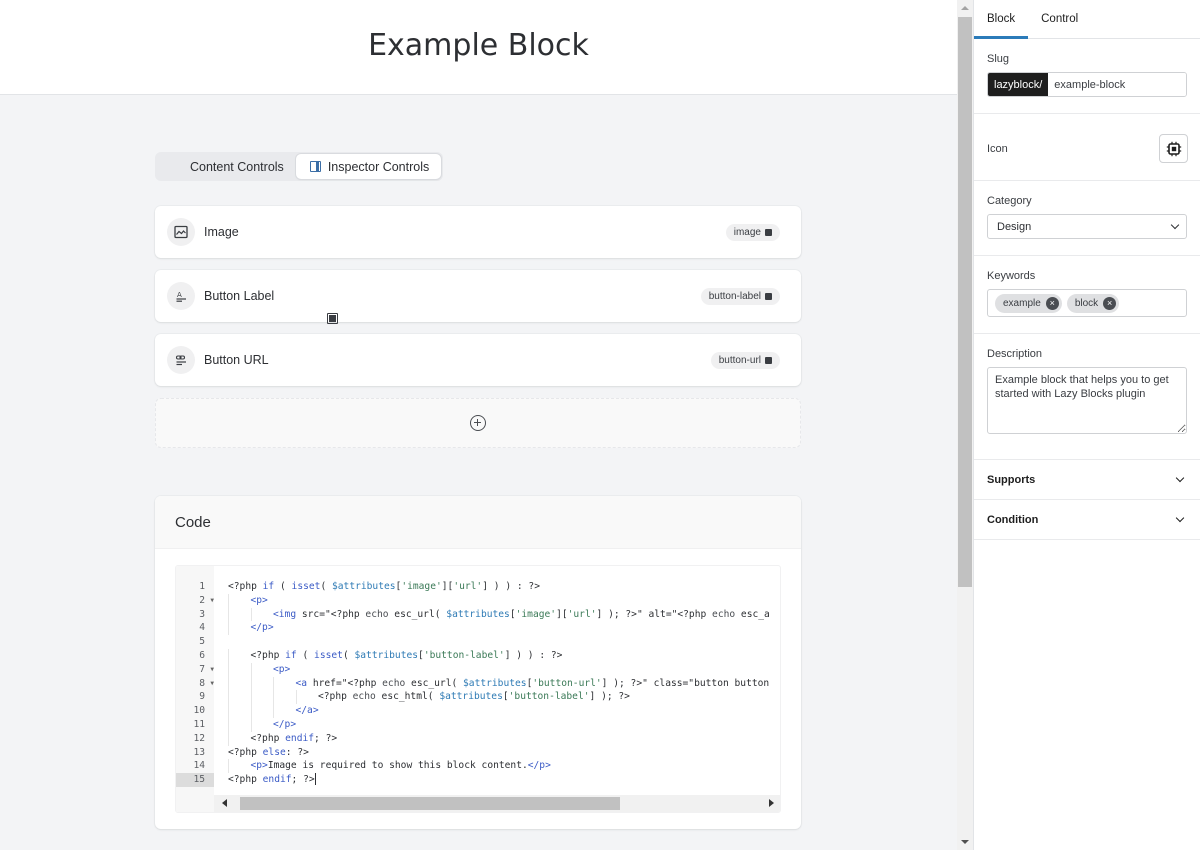  Describe the element at coordinates (1087, 226) in the screenshot. I see `category-select: Design` at that location.